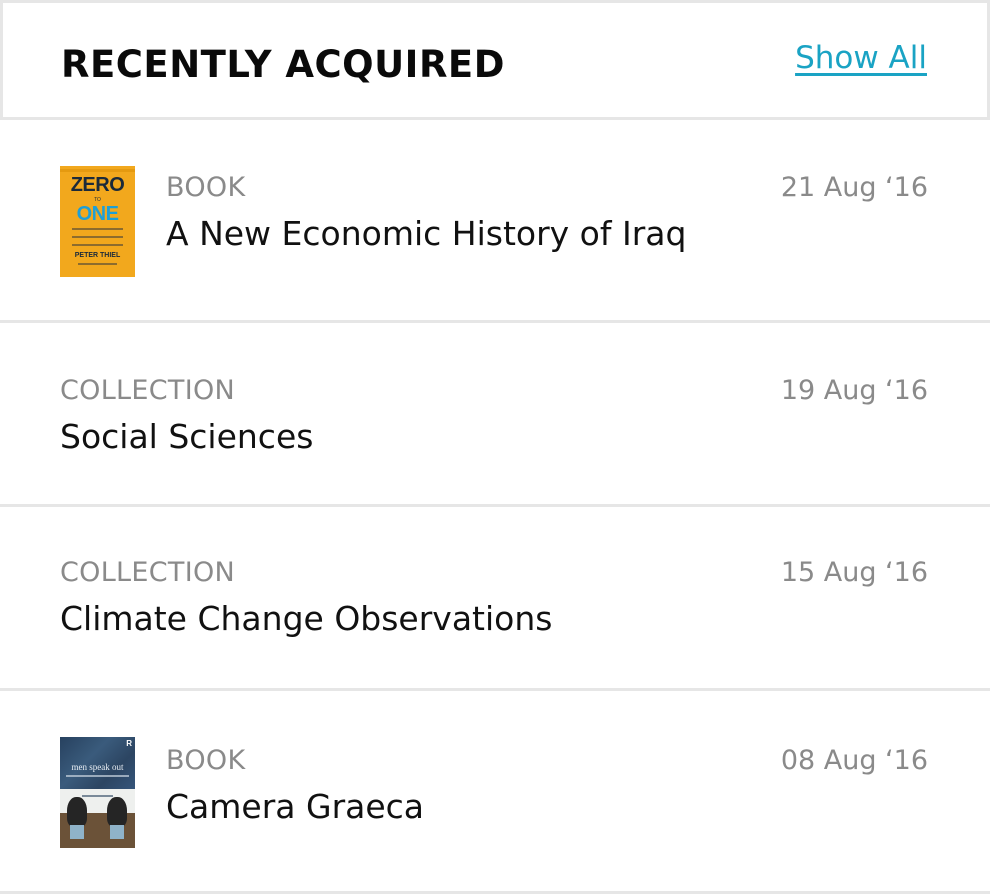 The image size is (990, 894). I want to click on item-title: Camera Graeca, so click(295, 806).